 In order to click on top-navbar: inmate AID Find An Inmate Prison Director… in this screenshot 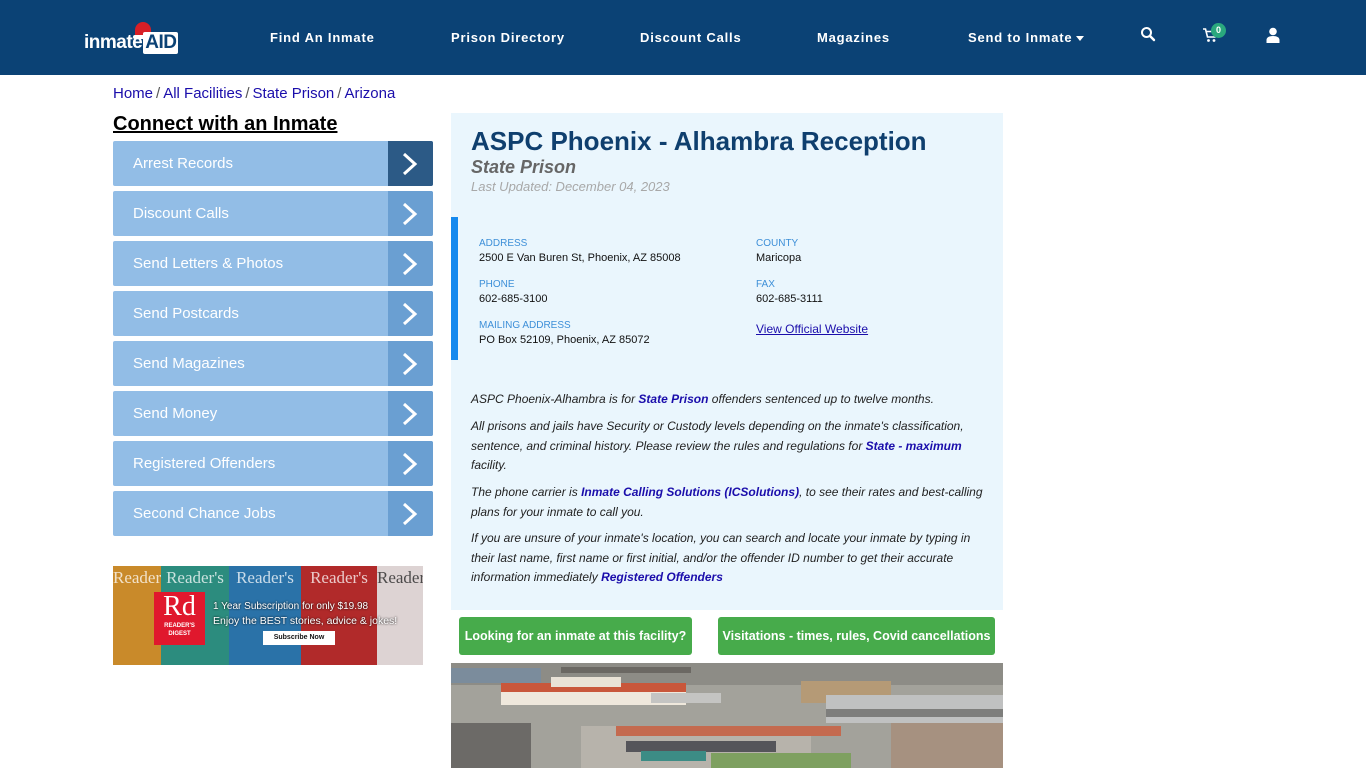, I will do `click(683, 37)`.